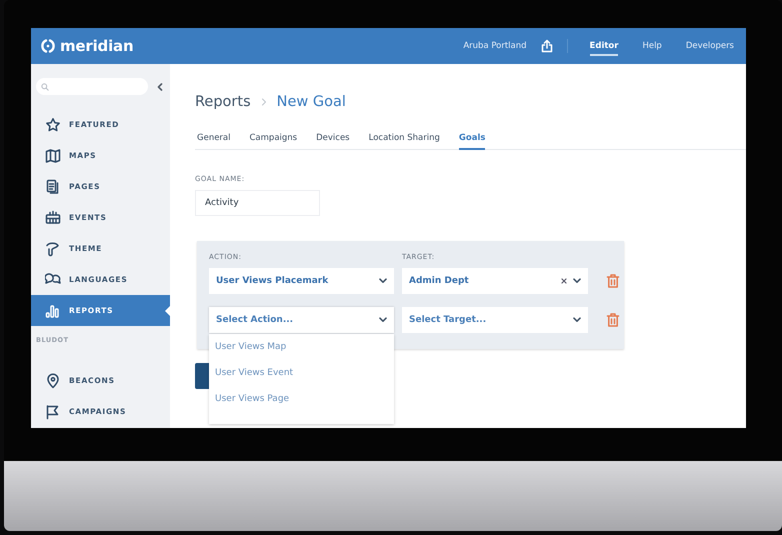 Image resolution: width=782 pixels, height=535 pixels. I want to click on breadcrumb-link: Reports, so click(223, 102).